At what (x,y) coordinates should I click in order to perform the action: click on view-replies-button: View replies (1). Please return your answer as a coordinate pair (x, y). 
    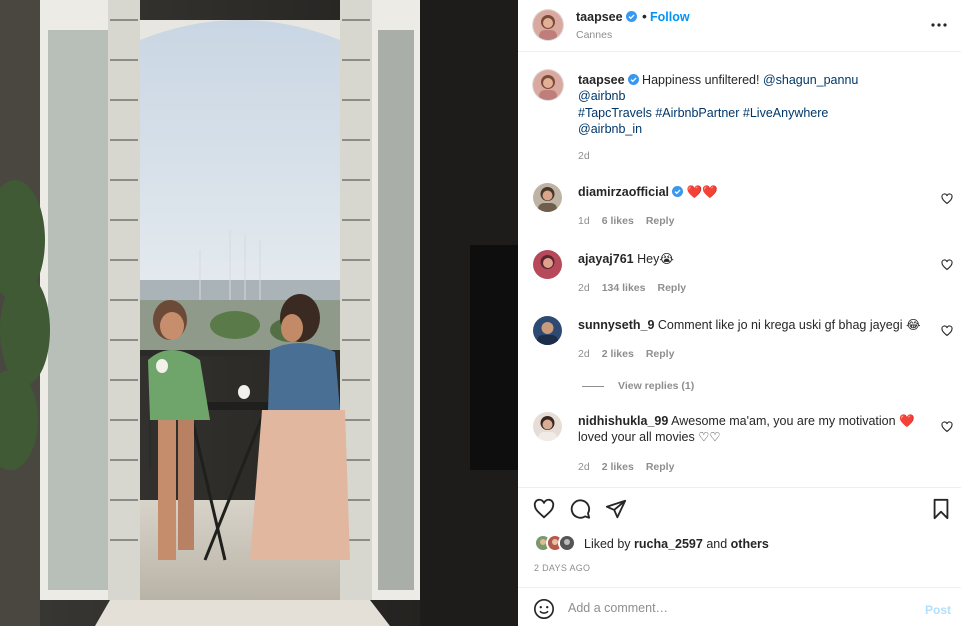
    Looking at the image, I should click on (638, 386).